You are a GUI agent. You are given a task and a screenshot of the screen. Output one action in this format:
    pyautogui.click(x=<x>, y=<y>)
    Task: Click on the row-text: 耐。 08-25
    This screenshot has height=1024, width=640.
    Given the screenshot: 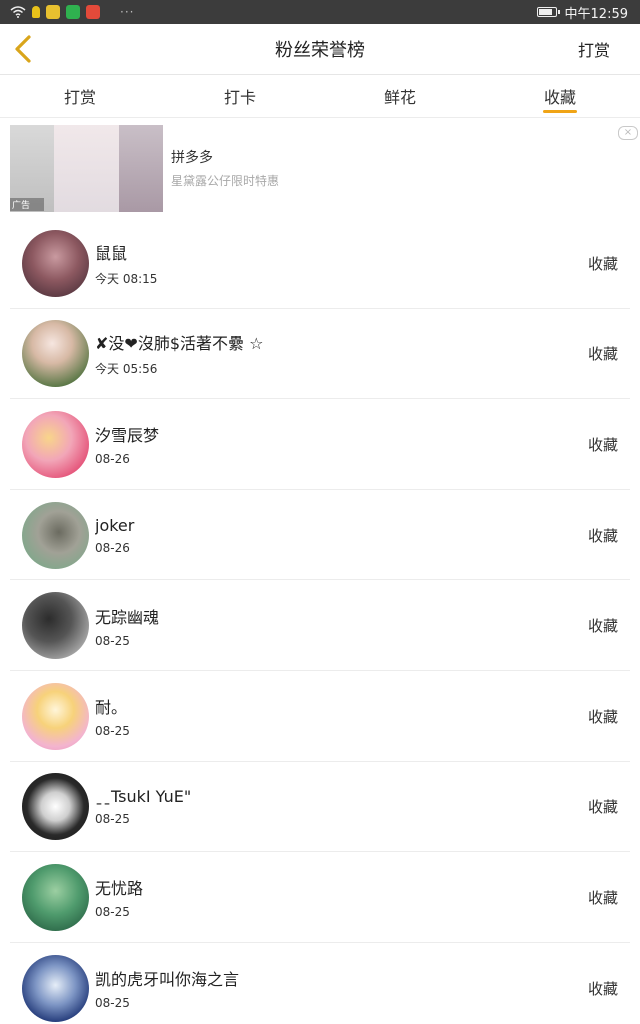 What is the action you would take?
    pyautogui.click(x=367, y=716)
    